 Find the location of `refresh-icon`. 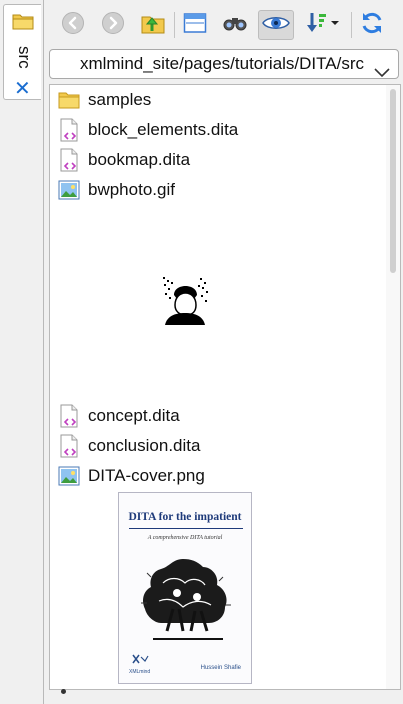

refresh-icon is located at coordinates (372, 25).